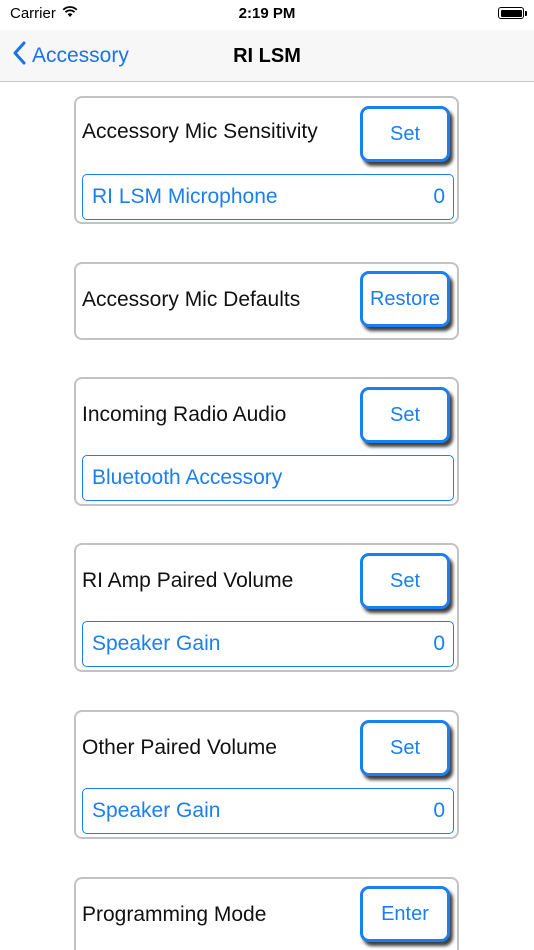 This screenshot has height=950, width=534. What do you see at coordinates (405, 748) in the screenshot?
I see `set-other-volume-button: Set` at bounding box center [405, 748].